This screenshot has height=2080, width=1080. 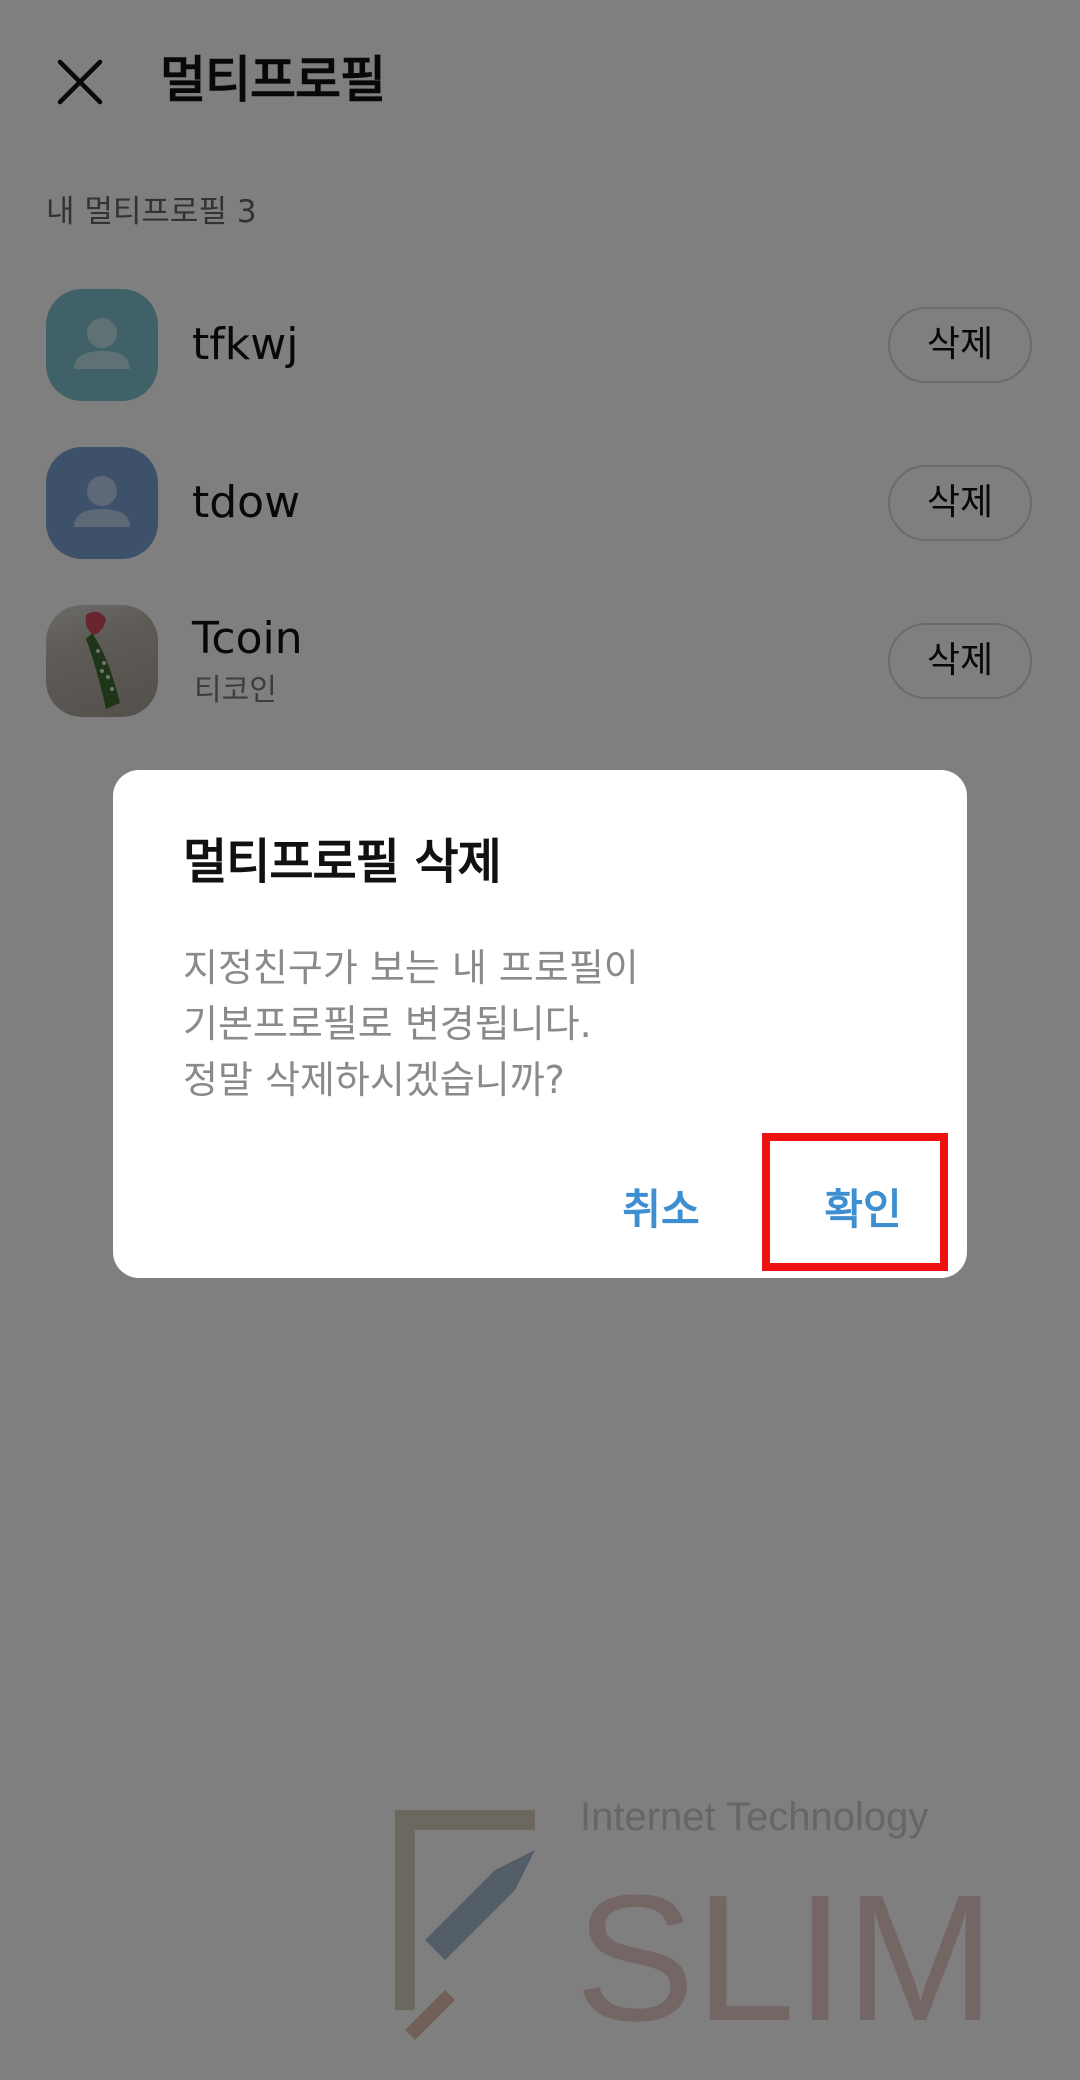 What do you see at coordinates (855, 1202) in the screenshot?
I see `confirm-highlight-box` at bounding box center [855, 1202].